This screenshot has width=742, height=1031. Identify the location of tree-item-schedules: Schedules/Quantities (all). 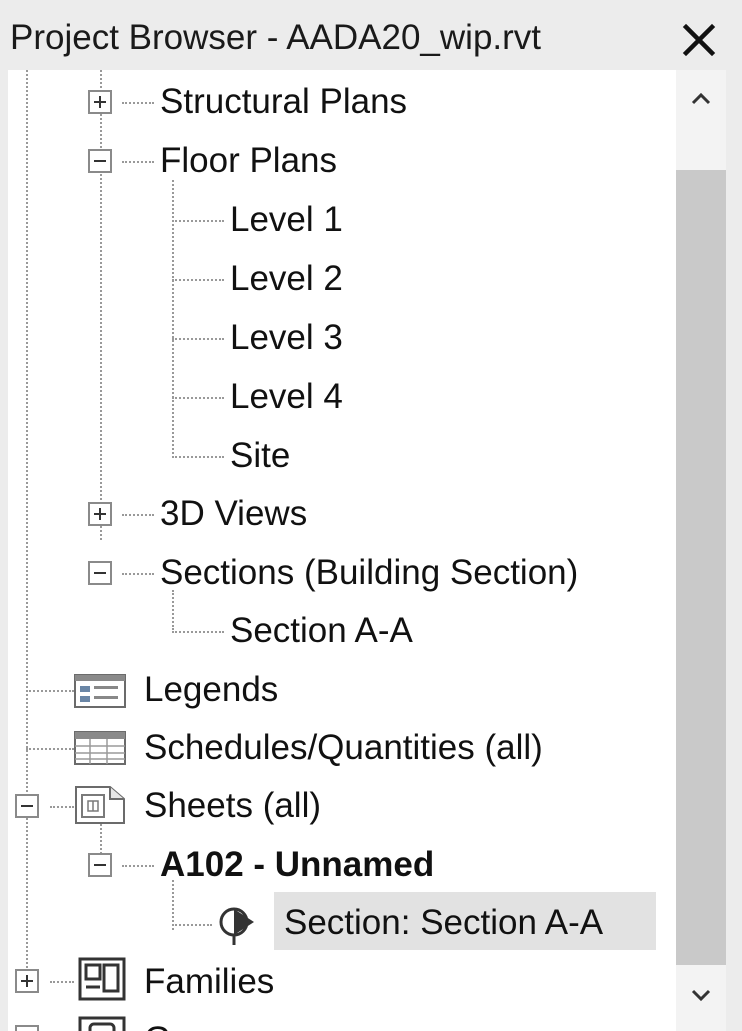
(343, 748).